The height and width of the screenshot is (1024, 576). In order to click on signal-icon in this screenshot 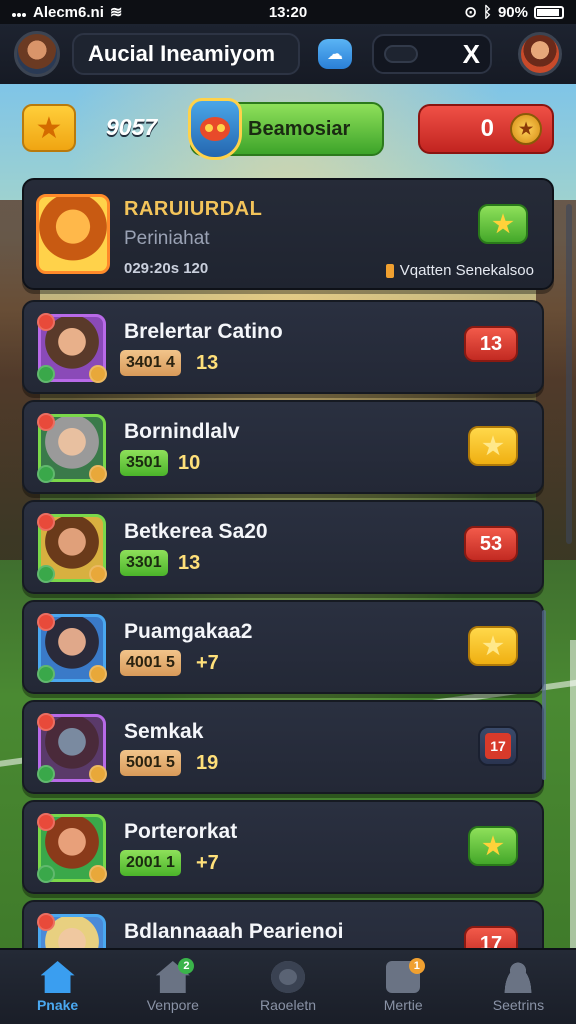, I will do `click(19, 12)`.